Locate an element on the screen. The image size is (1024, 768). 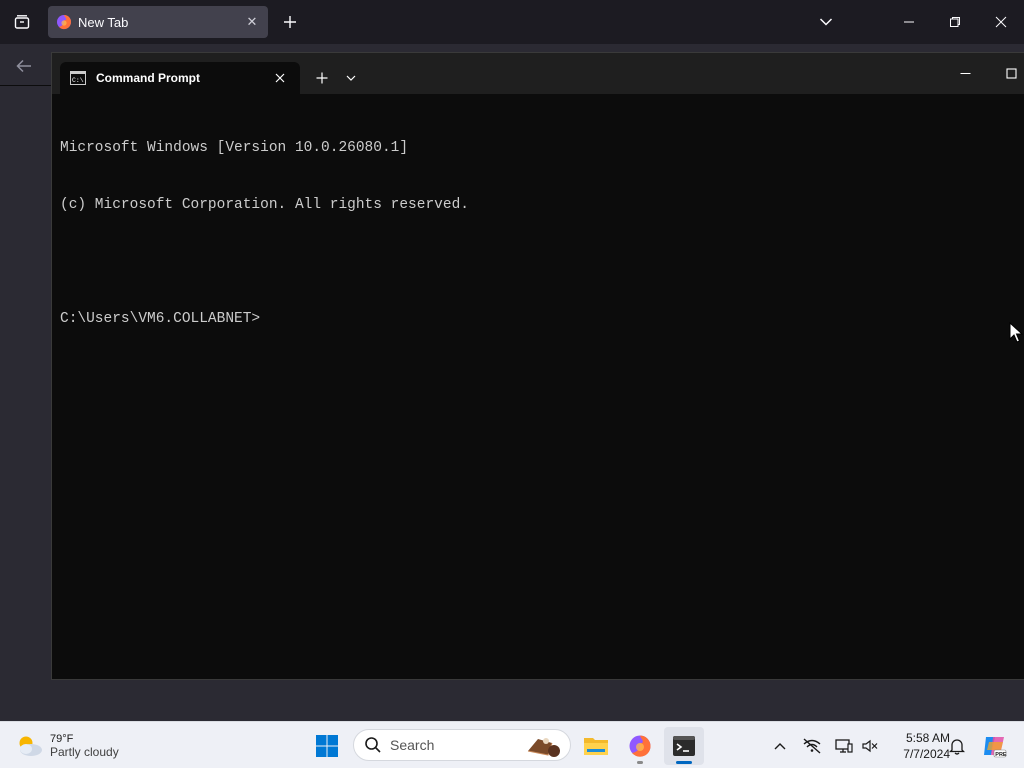
start-button is located at coordinates (327, 746).